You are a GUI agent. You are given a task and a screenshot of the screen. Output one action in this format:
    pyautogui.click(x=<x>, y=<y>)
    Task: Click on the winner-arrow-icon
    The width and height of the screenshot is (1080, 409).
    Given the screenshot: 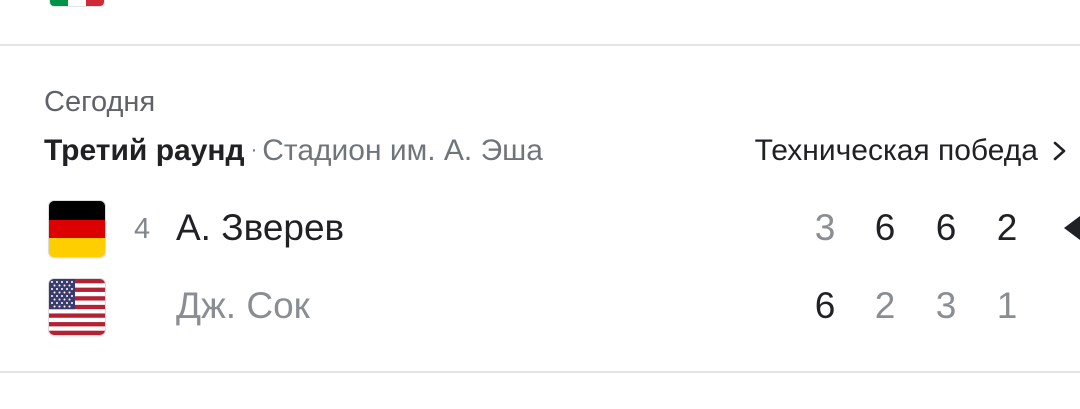 What is the action you would take?
    pyautogui.click(x=1072, y=228)
    